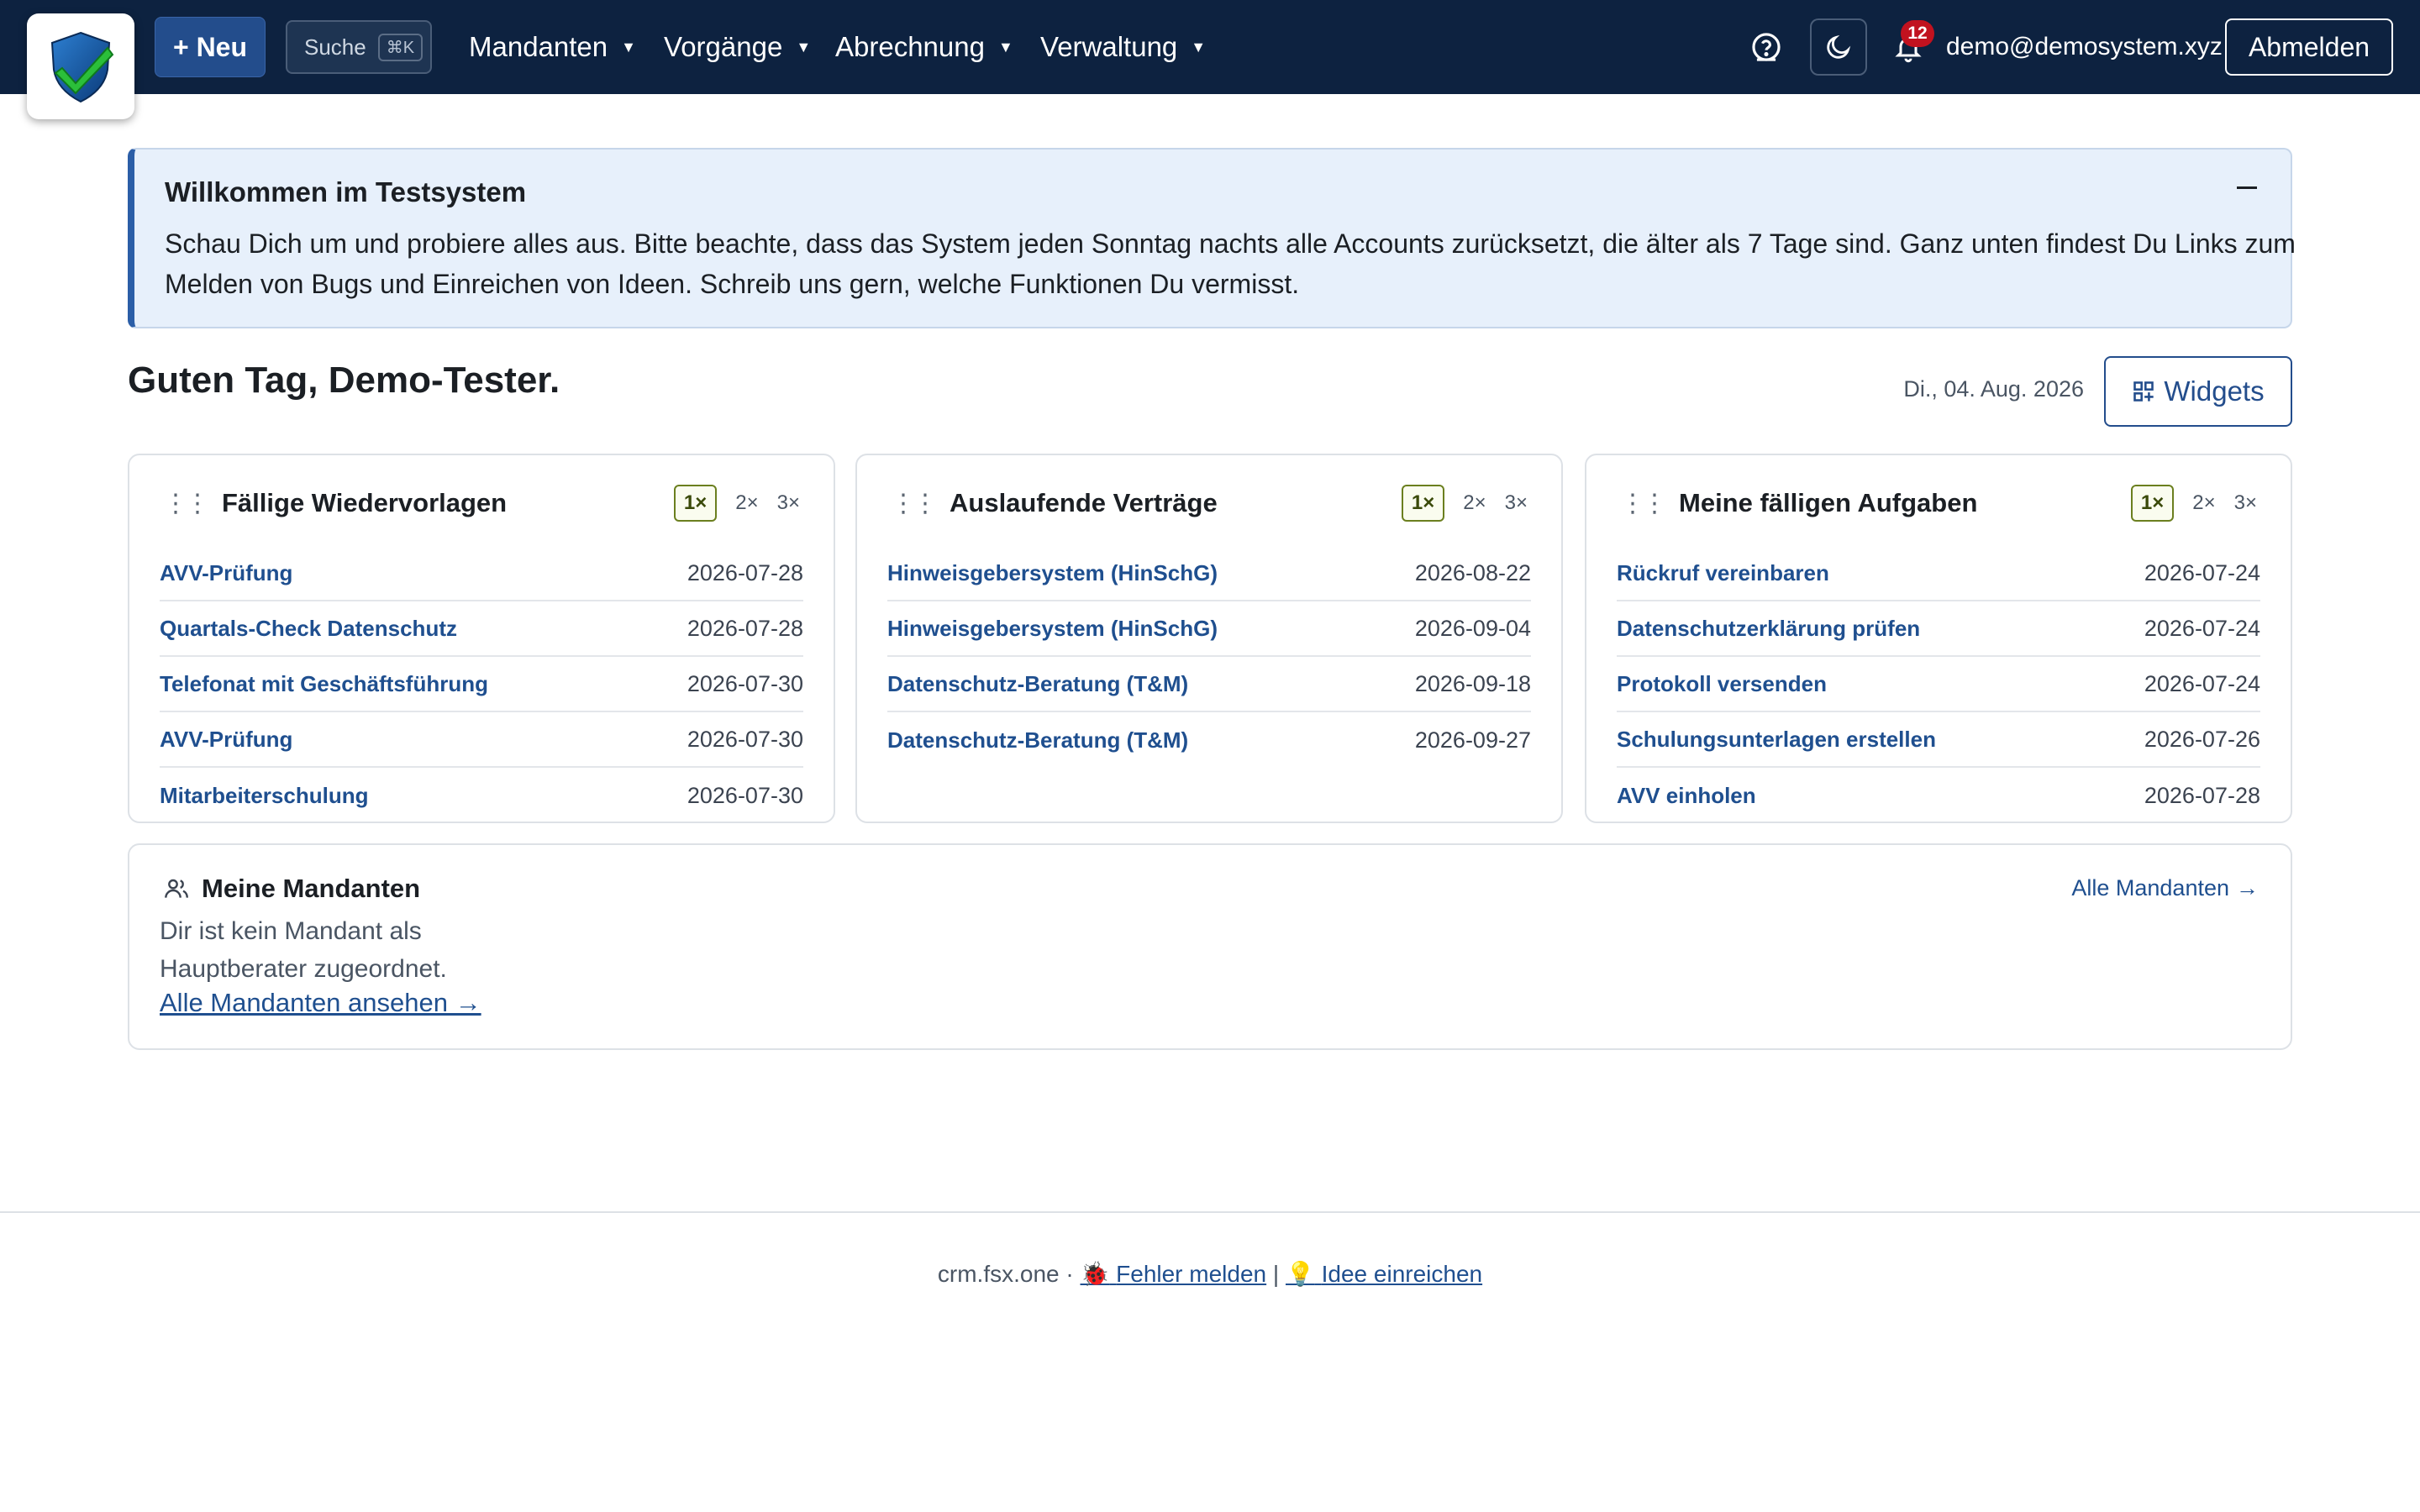 The image size is (2420, 1512). I want to click on list-item-link: AVV einholen, so click(1686, 796).